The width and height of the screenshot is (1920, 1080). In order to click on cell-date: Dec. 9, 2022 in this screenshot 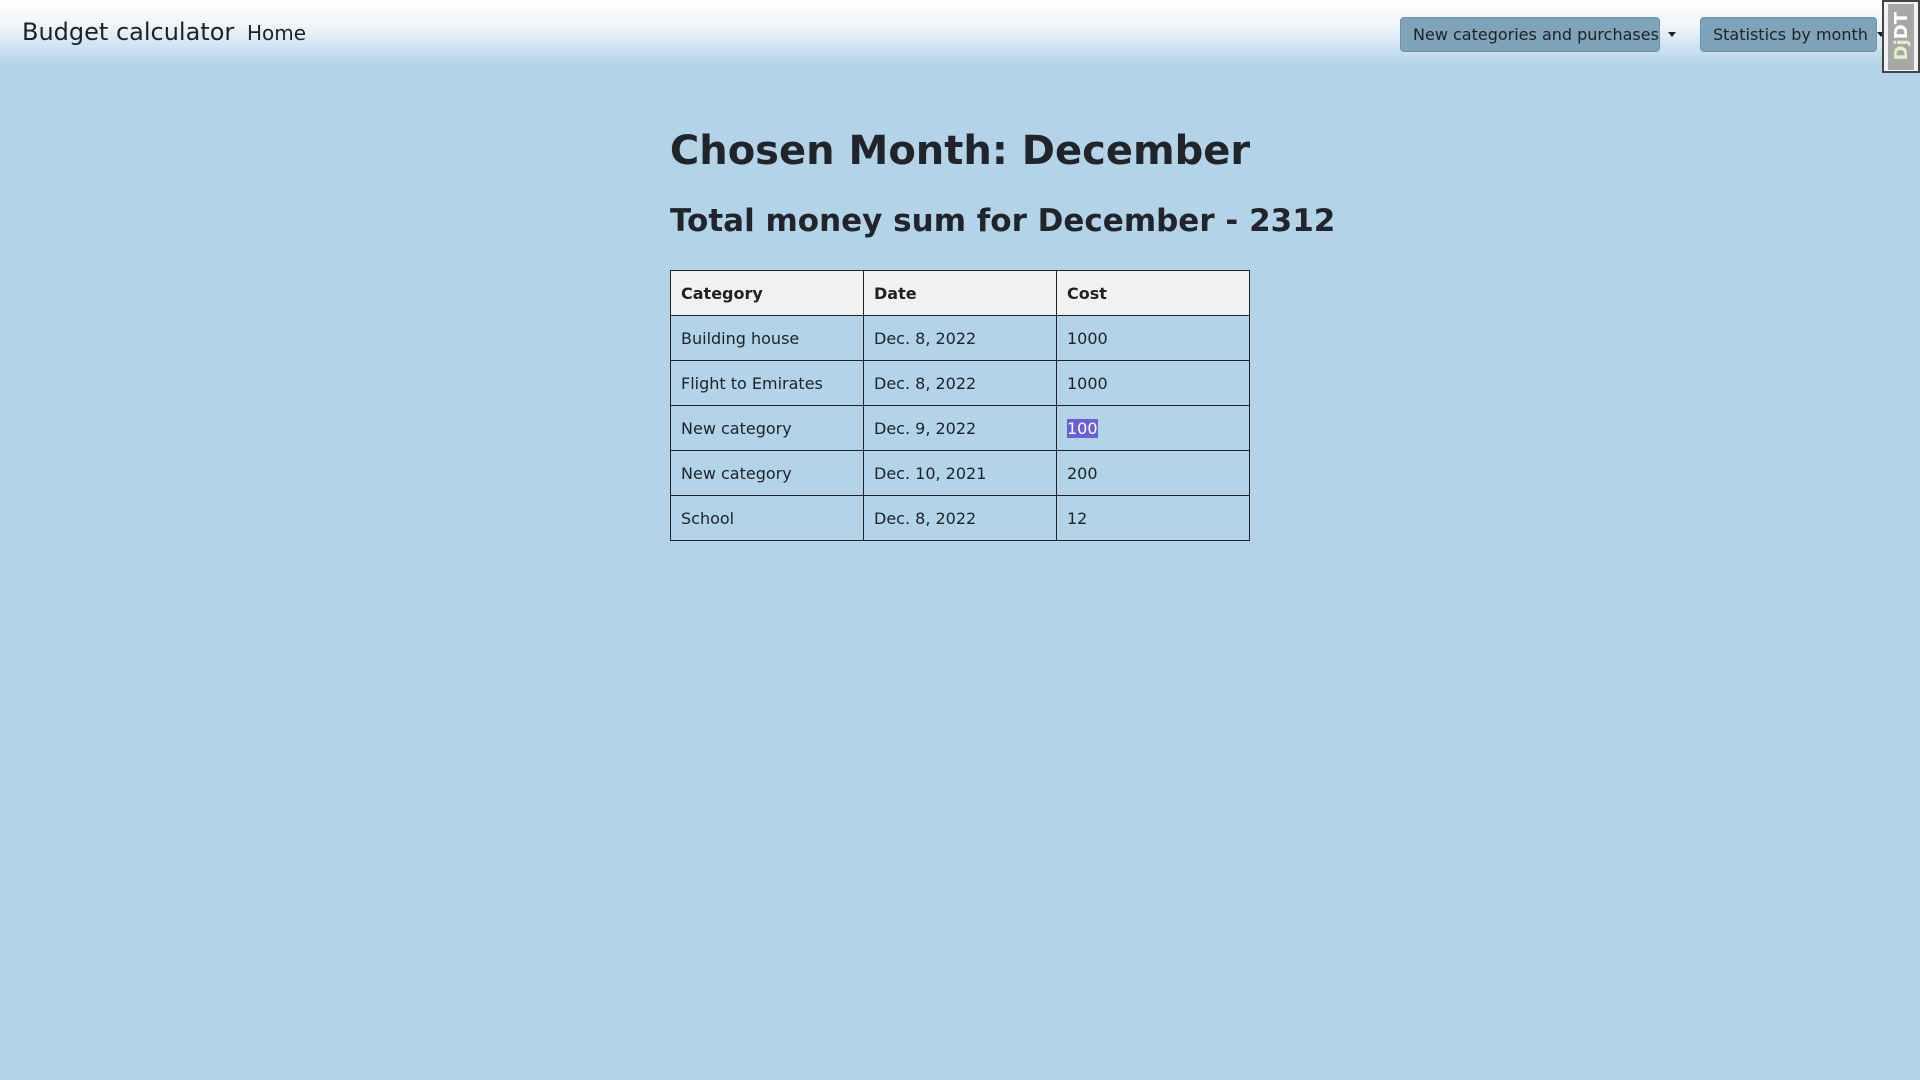, I will do `click(960, 428)`.